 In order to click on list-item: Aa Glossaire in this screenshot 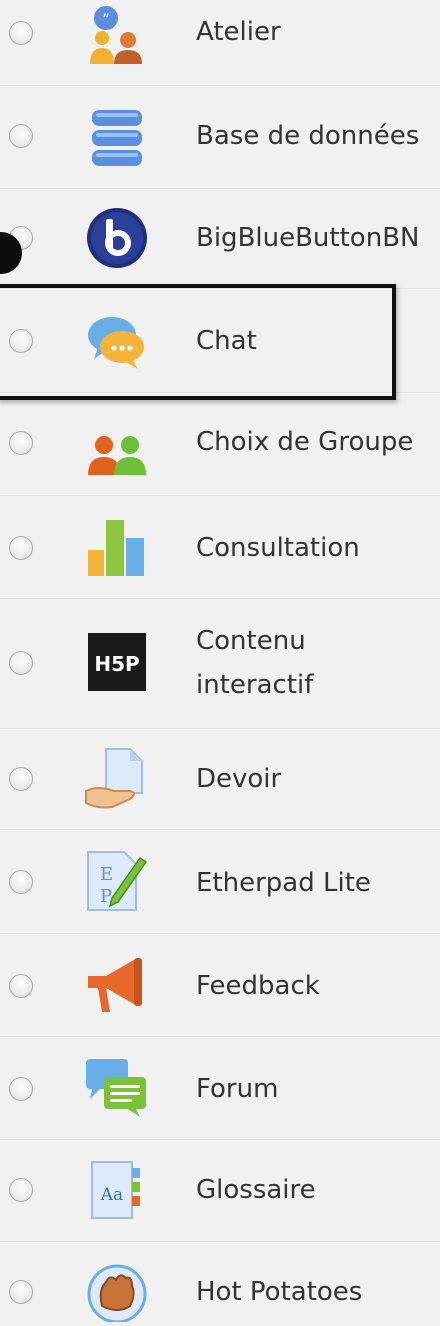, I will do `click(220, 1191)`.